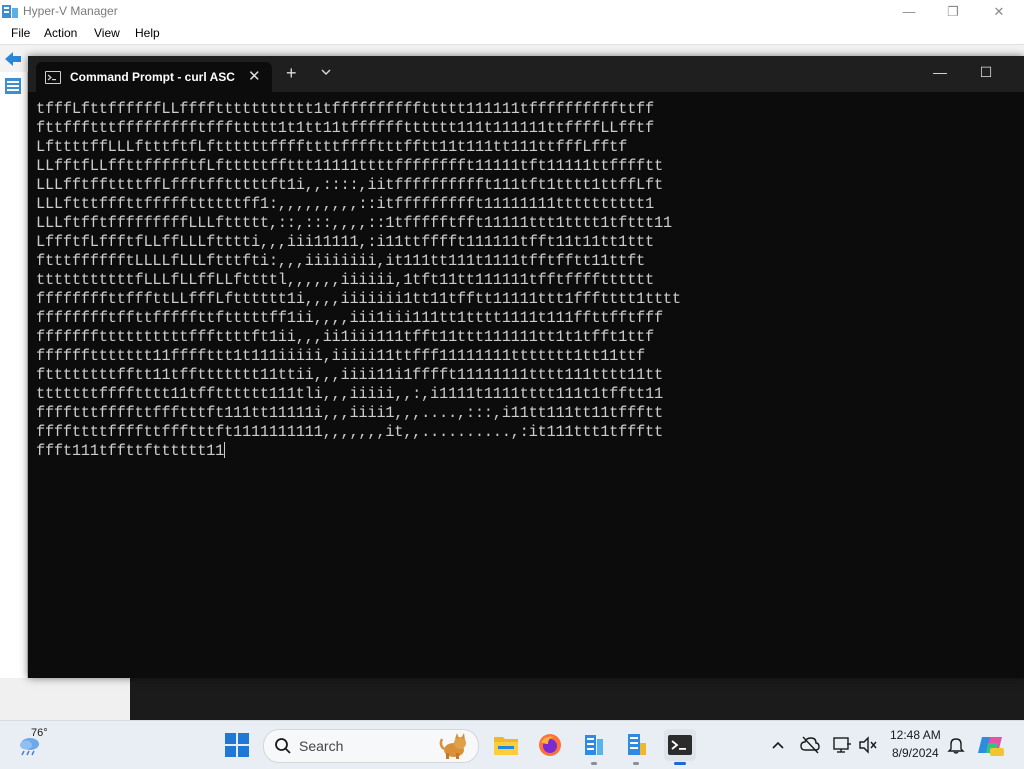 The width and height of the screenshot is (1024, 769). I want to click on hyperv-titlebar: Hyper-V Manager — ❐ ✕, so click(512, 11).